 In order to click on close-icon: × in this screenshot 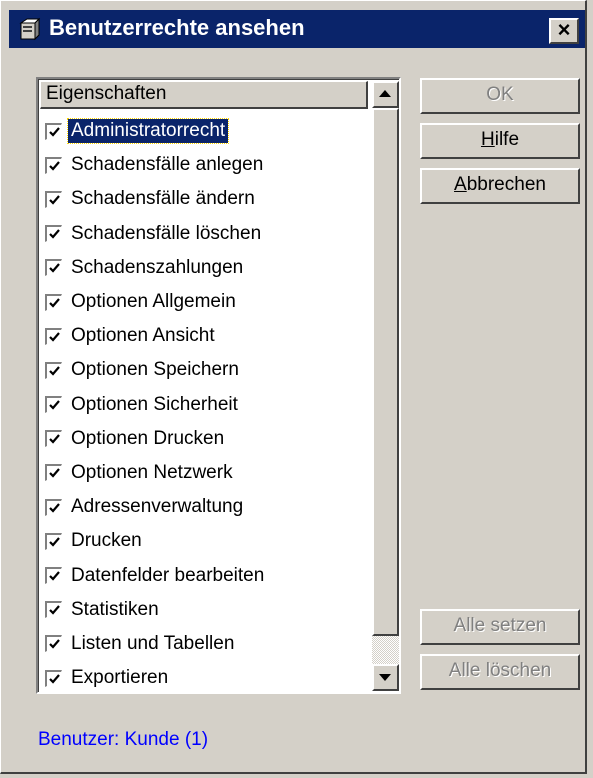, I will do `click(564, 29)`.